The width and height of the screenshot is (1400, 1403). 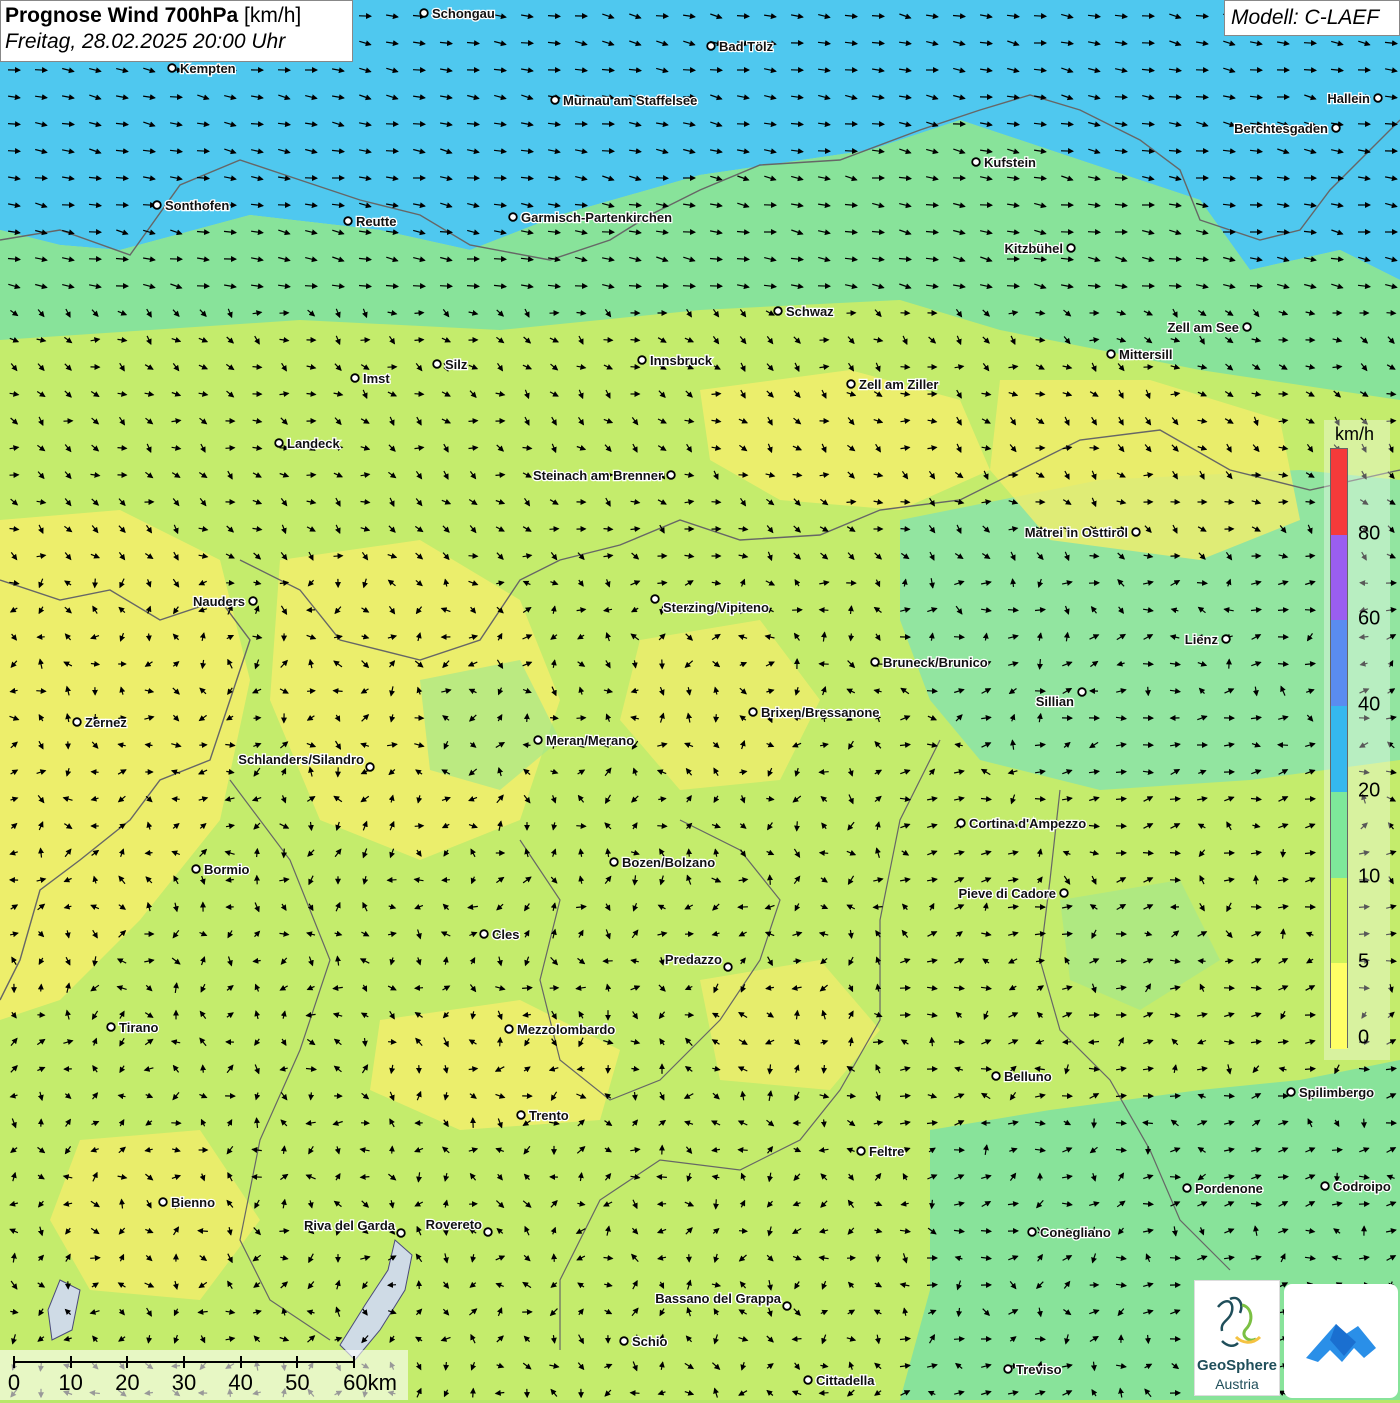 I want to click on city-name: Schio, so click(x=649, y=1341).